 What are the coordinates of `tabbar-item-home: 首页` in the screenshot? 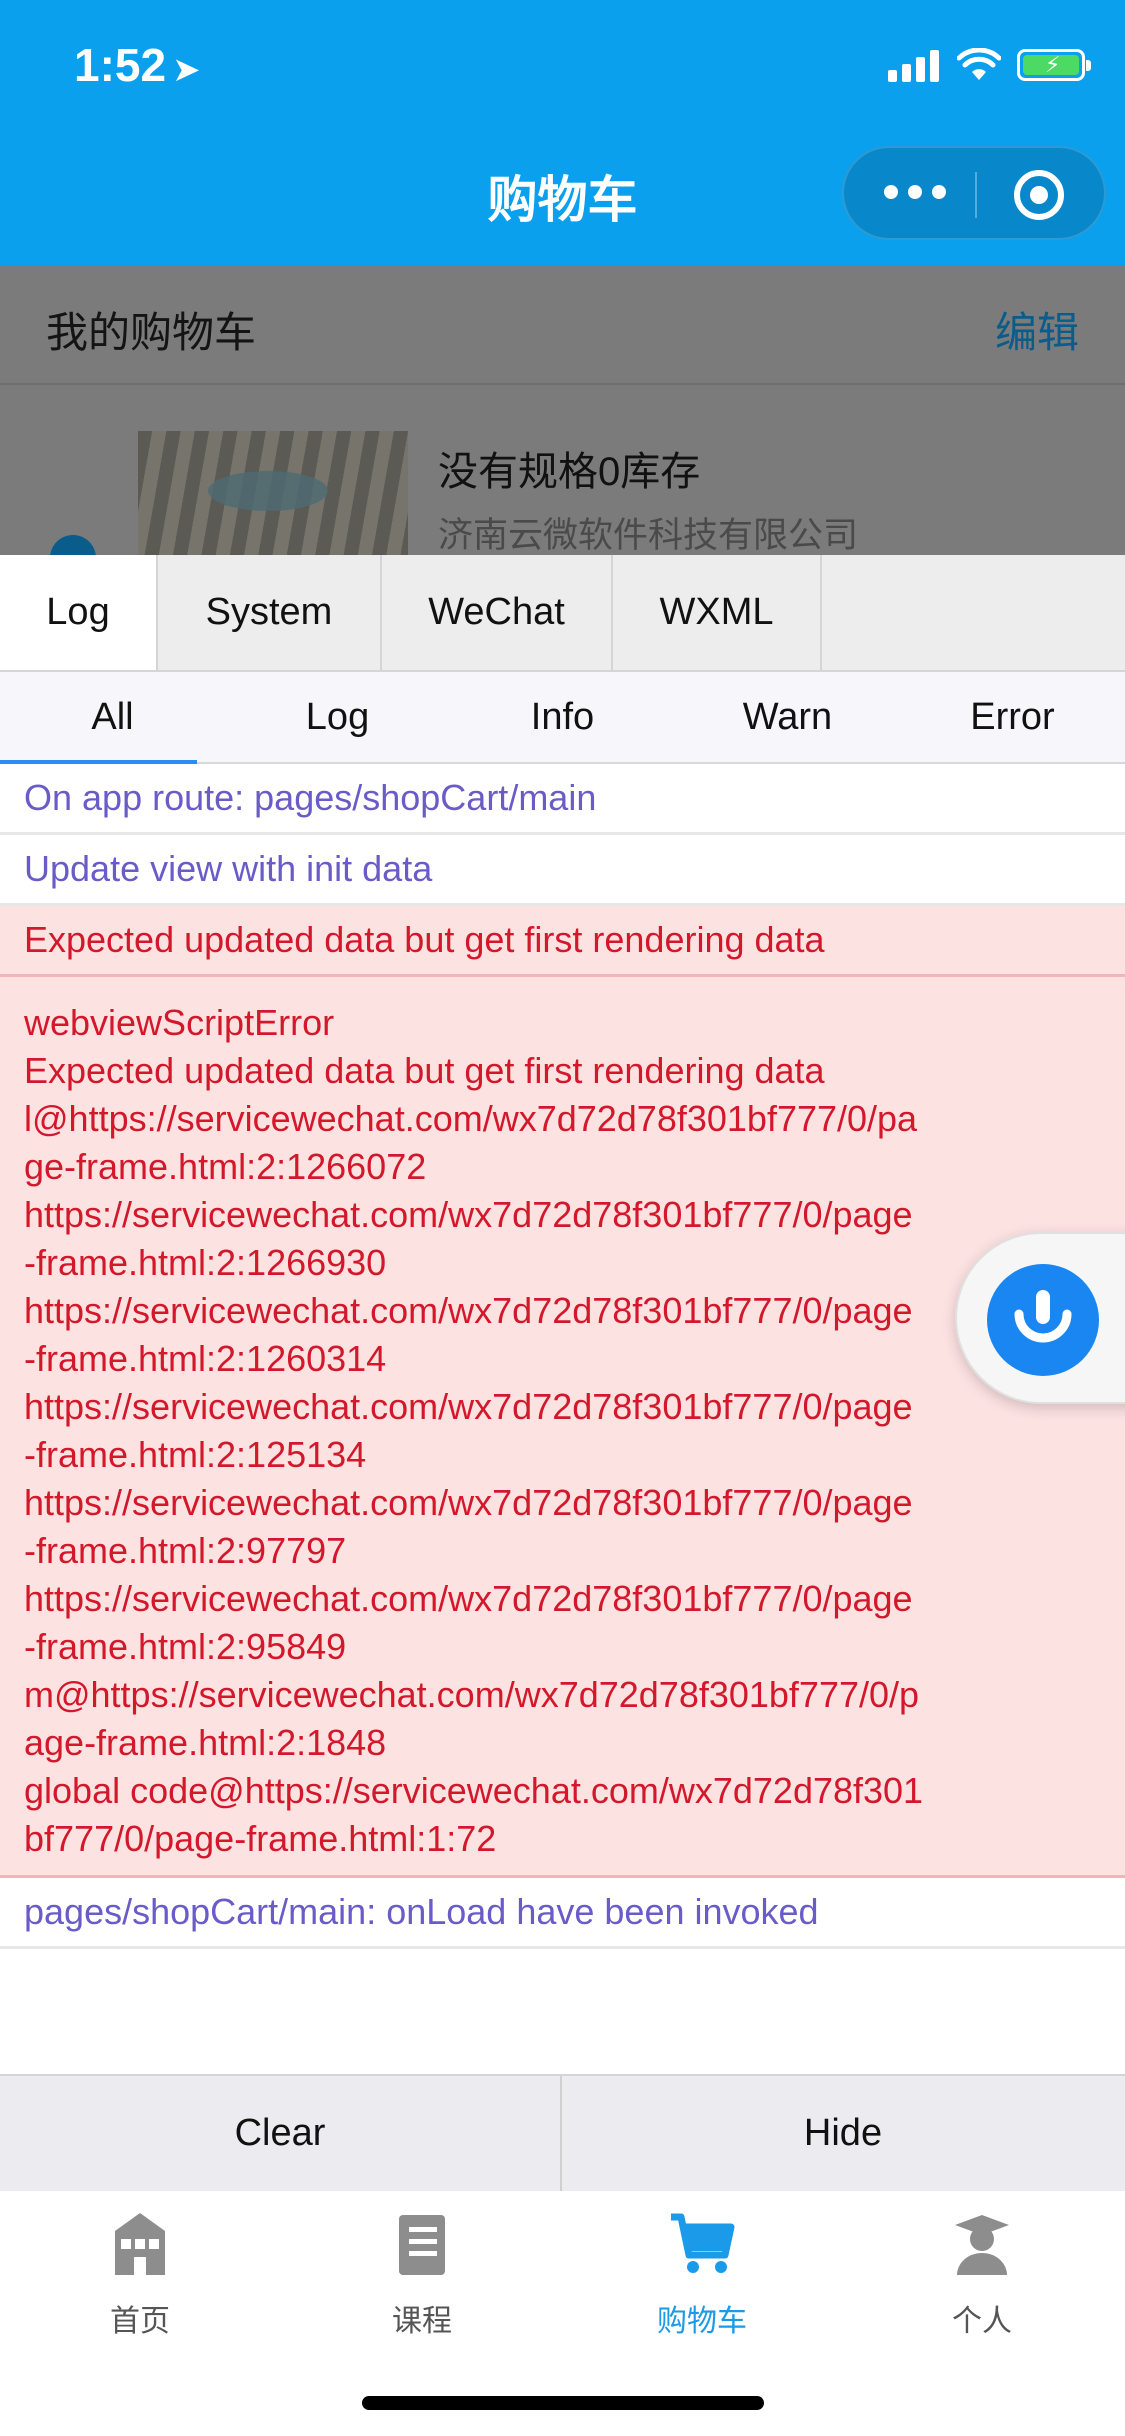 It's located at (140, 2274).